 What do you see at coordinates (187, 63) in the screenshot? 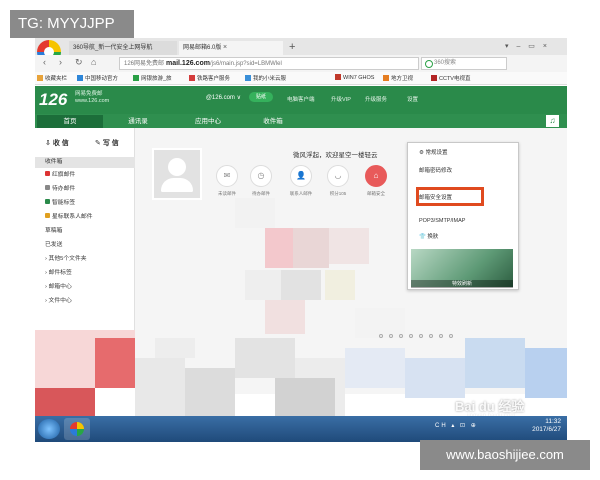
I see `url-domain: mail.126.com` at bounding box center [187, 63].